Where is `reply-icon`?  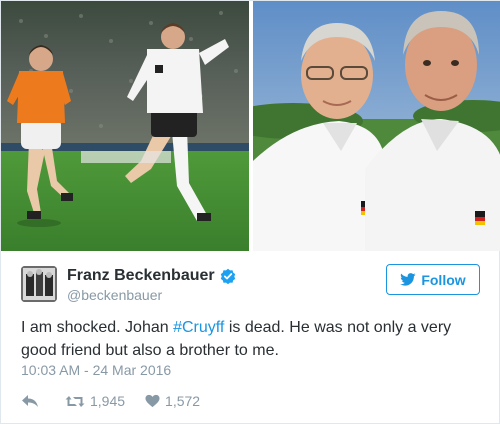 reply-icon is located at coordinates (30, 401).